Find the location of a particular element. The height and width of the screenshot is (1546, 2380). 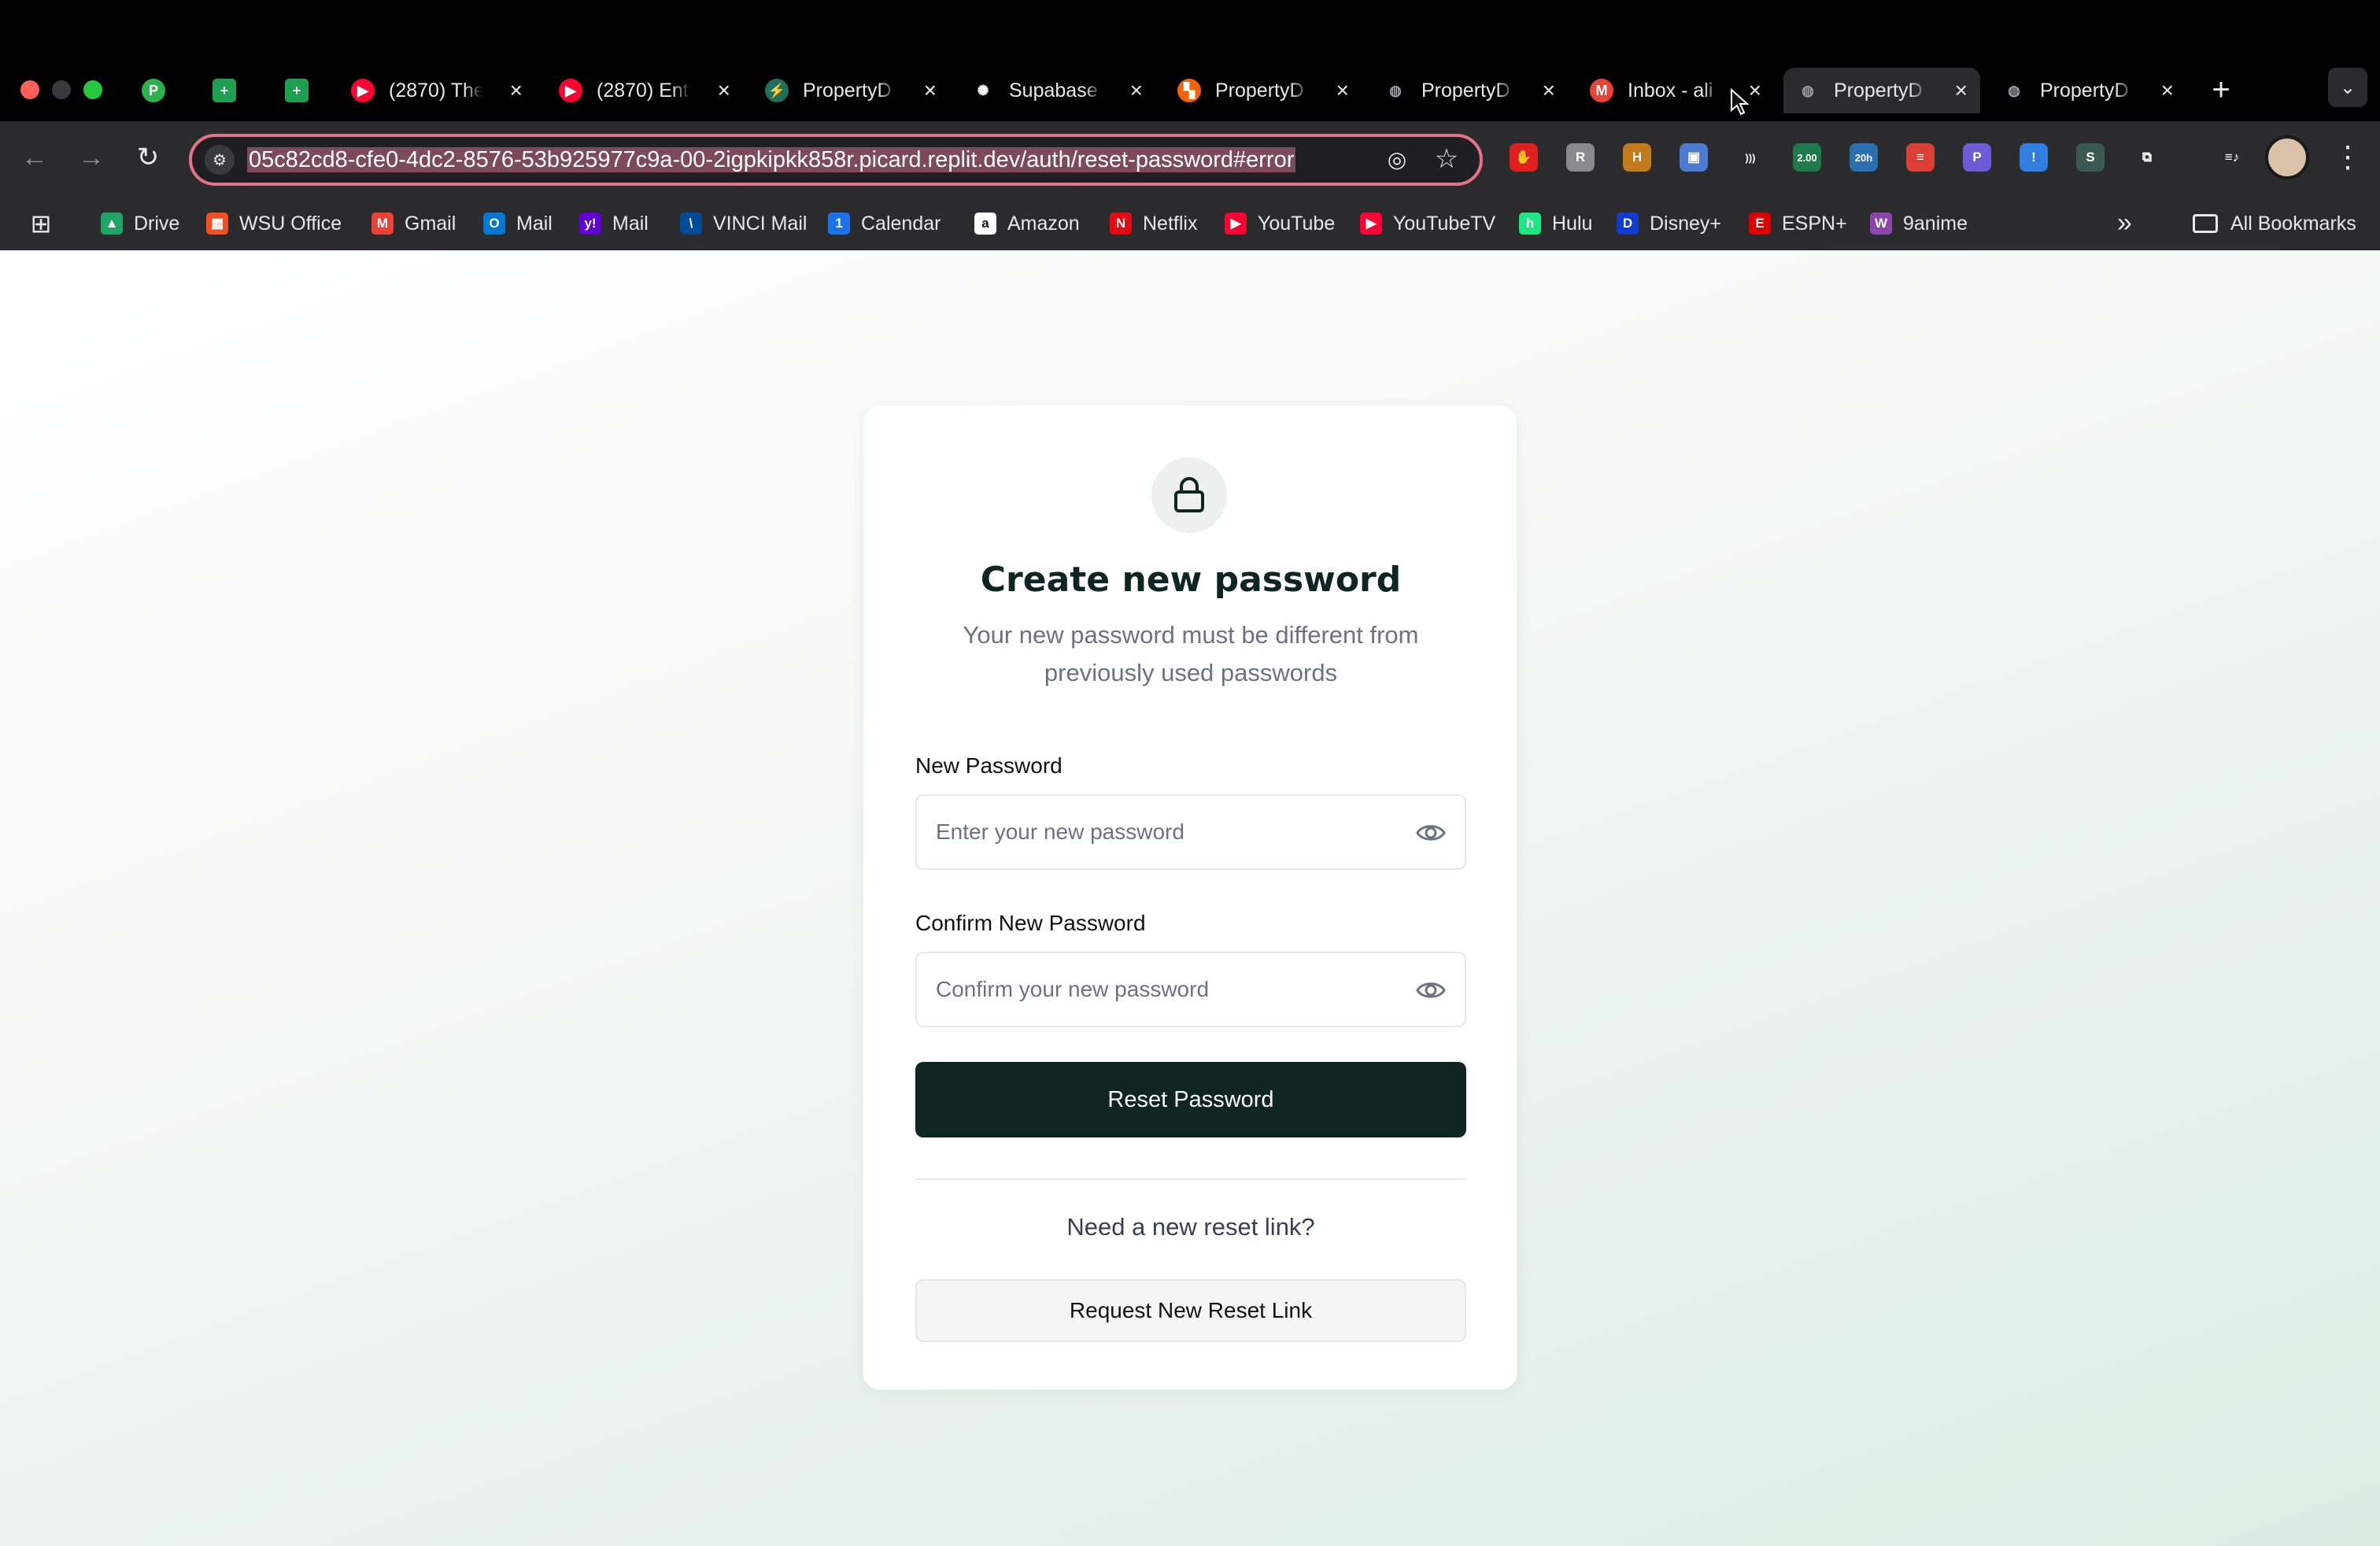

bookmark-label: Disney+ is located at coordinates (1686, 224).